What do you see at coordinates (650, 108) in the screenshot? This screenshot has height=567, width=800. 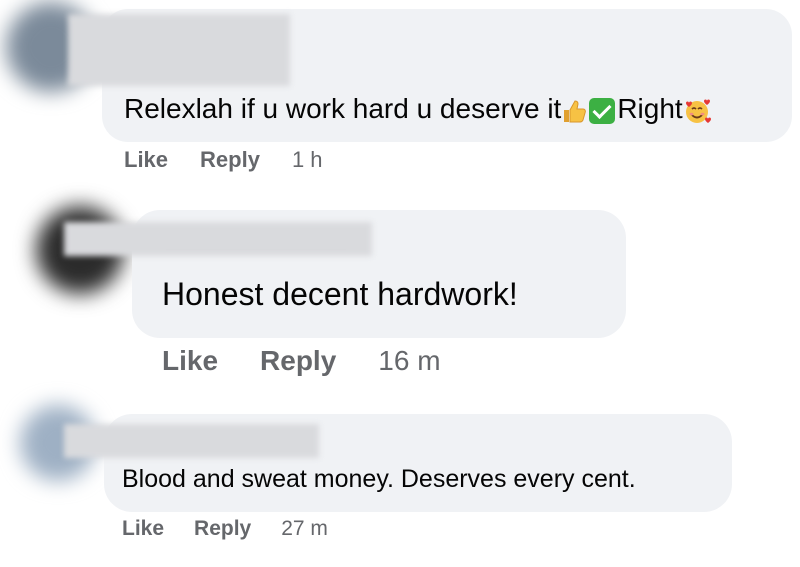 I see `comment-emoji-word: Right` at bounding box center [650, 108].